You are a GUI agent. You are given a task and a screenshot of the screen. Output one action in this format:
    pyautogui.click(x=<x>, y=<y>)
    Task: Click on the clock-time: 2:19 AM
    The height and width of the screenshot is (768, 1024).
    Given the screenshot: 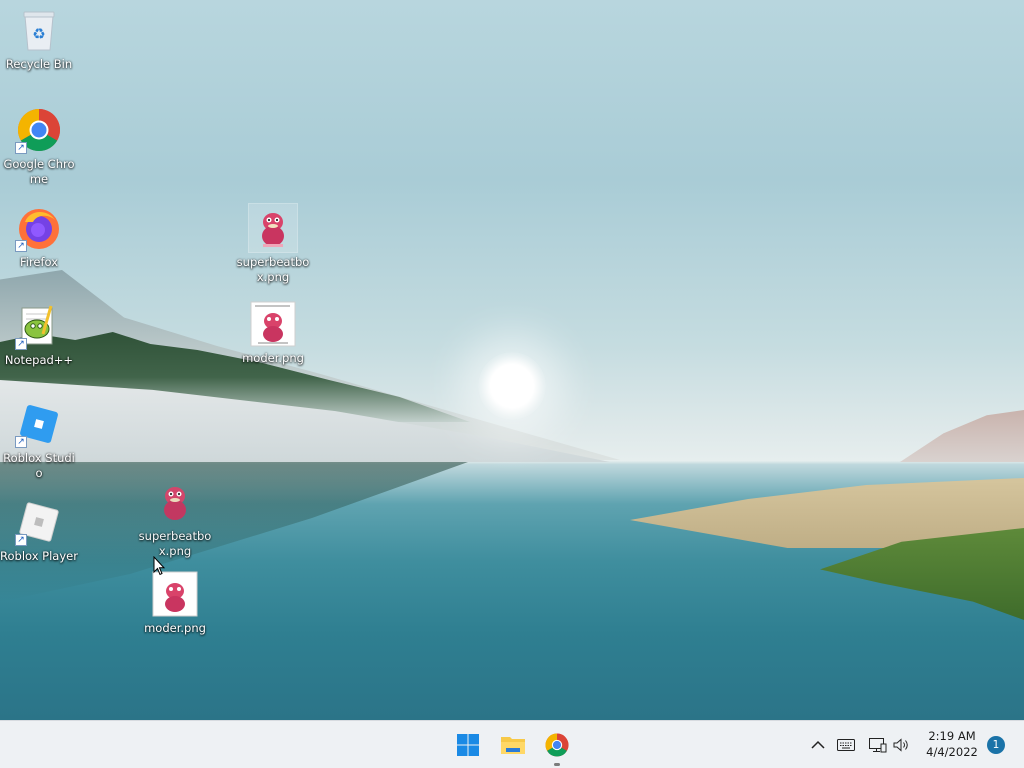 What is the action you would take?
    pyautogui.click(x=952, y=736)
    